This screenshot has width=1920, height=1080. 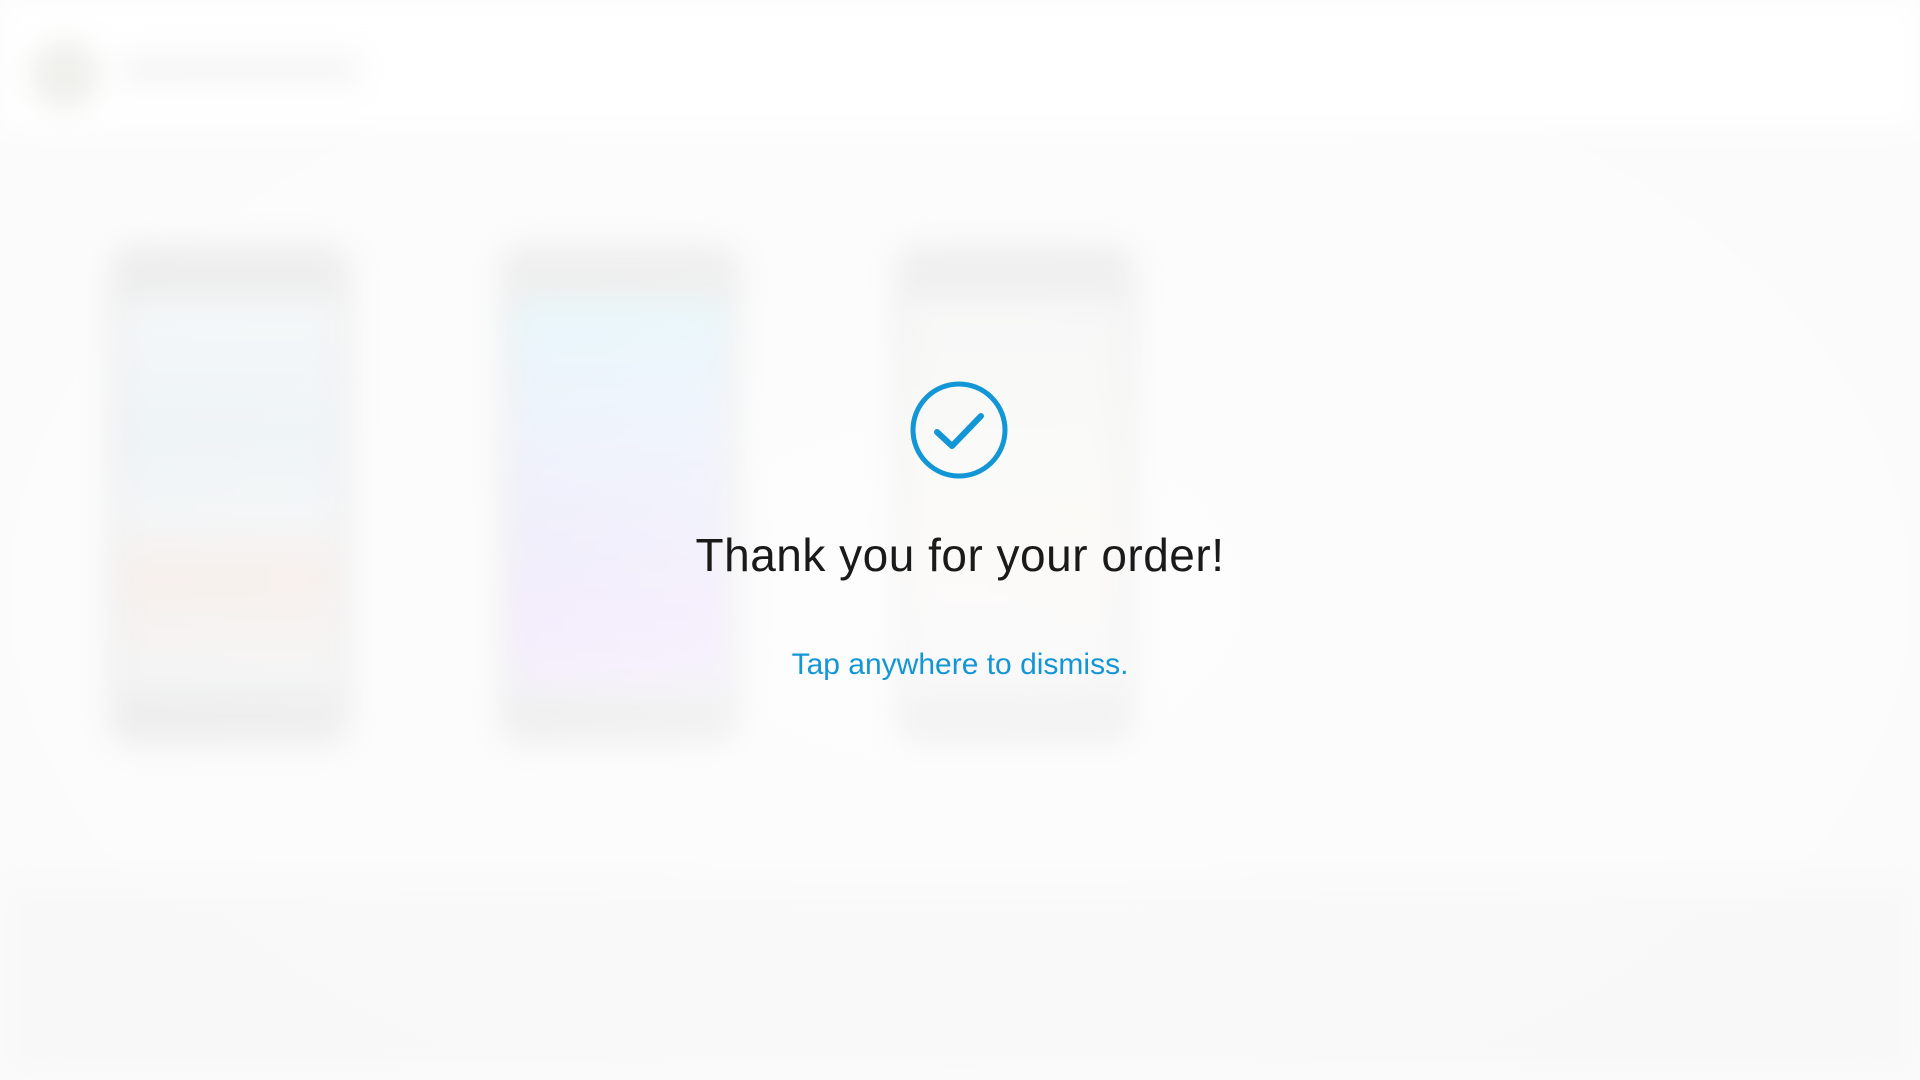 I want to click on check-circle-icon, so click(x=959, y=430).